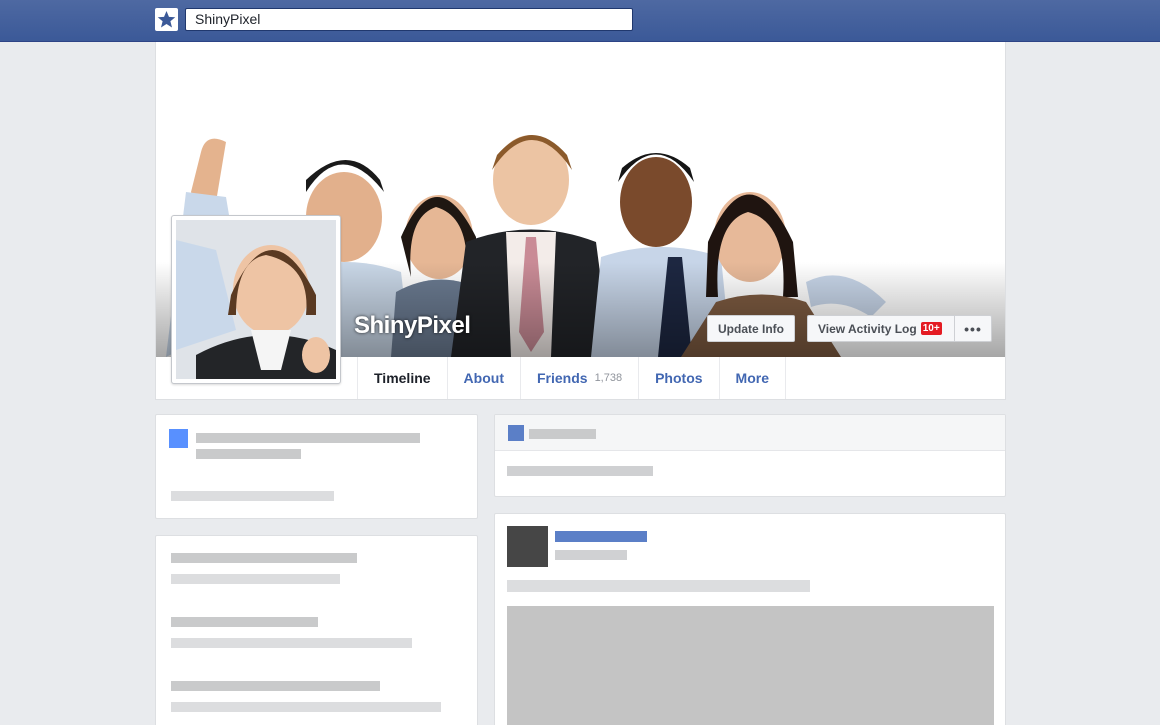 The width and height of the screenshot is (1160, 725). Describe the element at coordinates (973, 328) in the screenshot. I see `more-options-button: •••` at that location.